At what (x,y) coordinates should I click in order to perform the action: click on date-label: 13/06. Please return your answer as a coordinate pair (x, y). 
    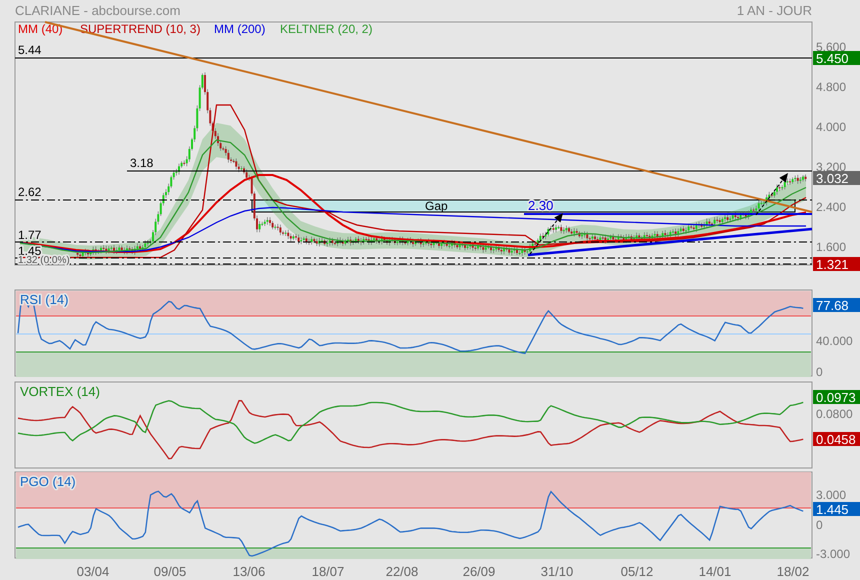
    Looking at the image, I should click on (249, 571).